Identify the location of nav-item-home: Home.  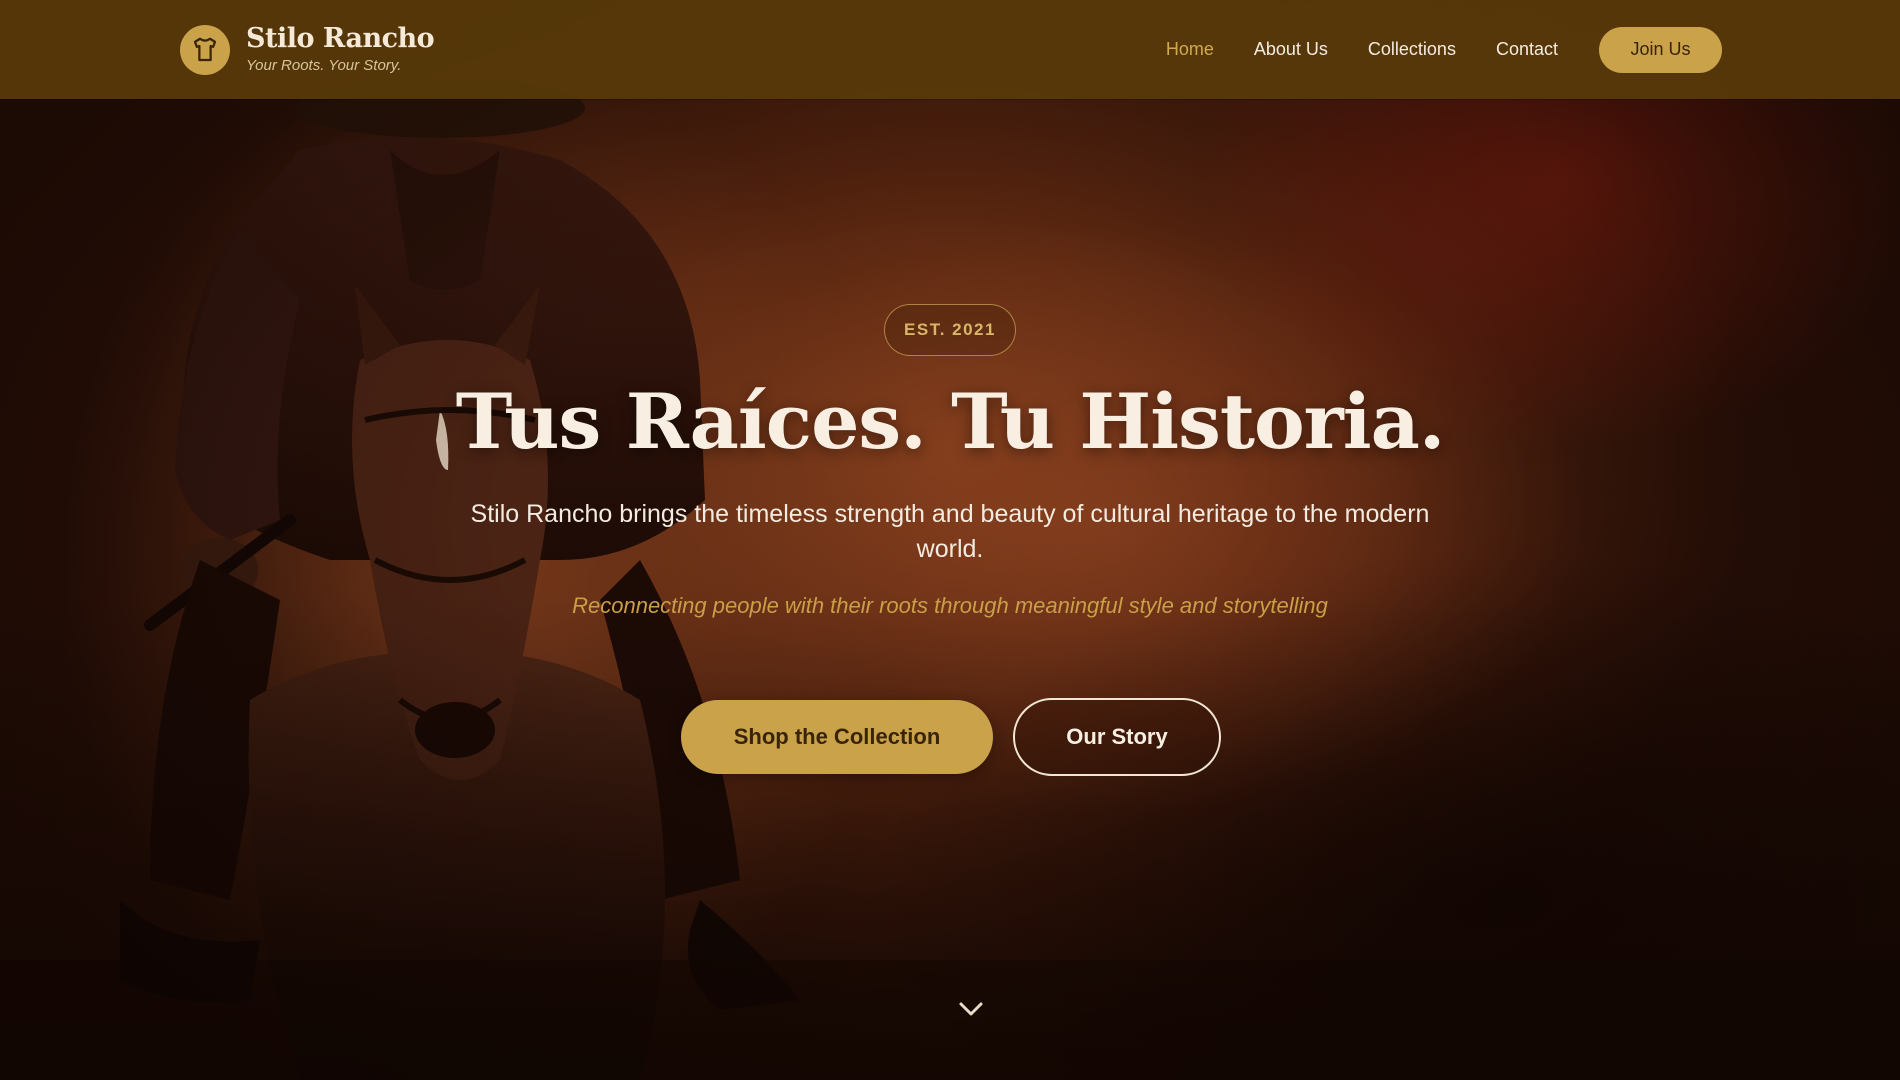
(1190, 49).